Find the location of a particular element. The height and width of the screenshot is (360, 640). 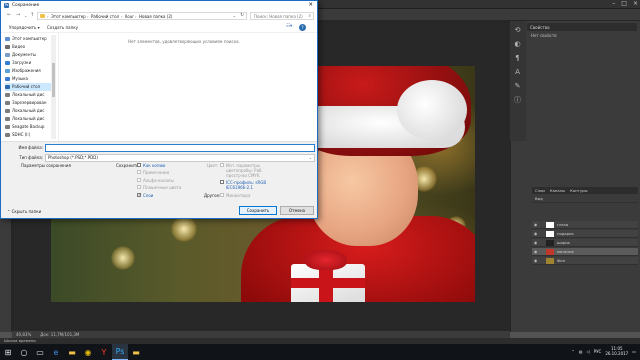

nav-item-label: Зарезервирован is located at coordinates (29, 102).